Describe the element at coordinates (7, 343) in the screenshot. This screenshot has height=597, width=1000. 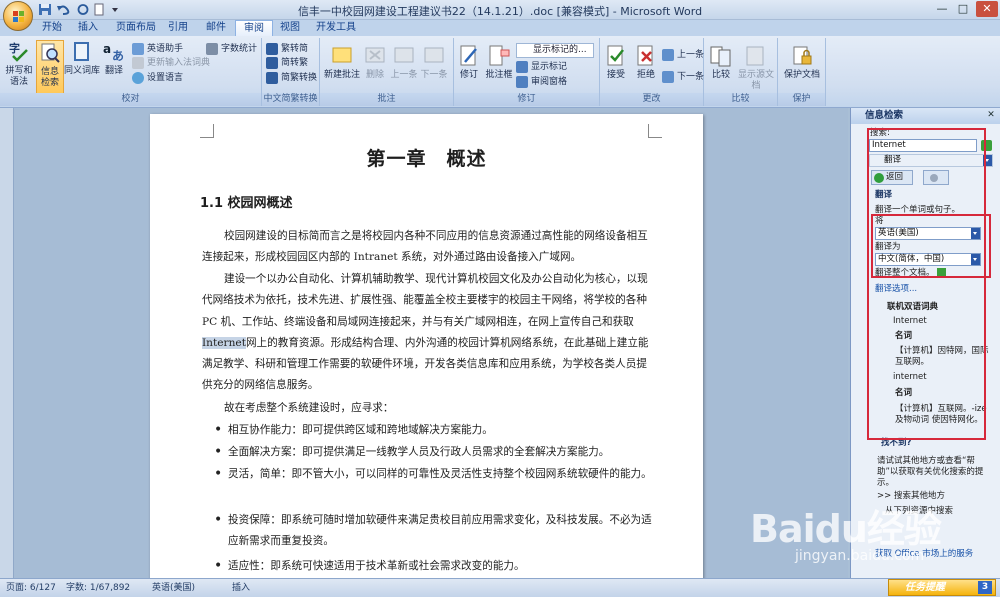
I see `vertical-ruler` at that location.